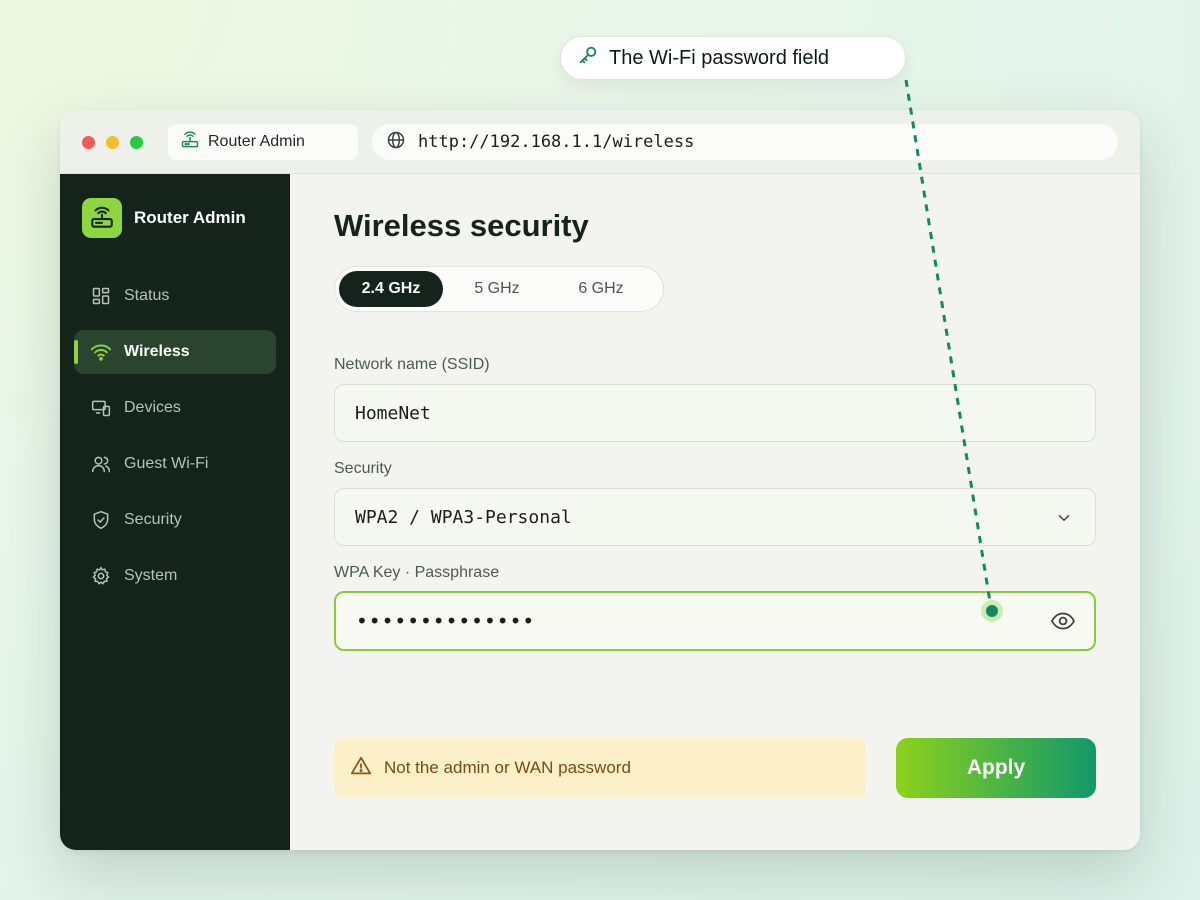 The height and width of the screenshot is (900, 1200). What do you see at coordinates (166, 463) in the screenshot?
I see `sidebar-item-label: Guest Wi-Fi` at bounding box center [166, 463].